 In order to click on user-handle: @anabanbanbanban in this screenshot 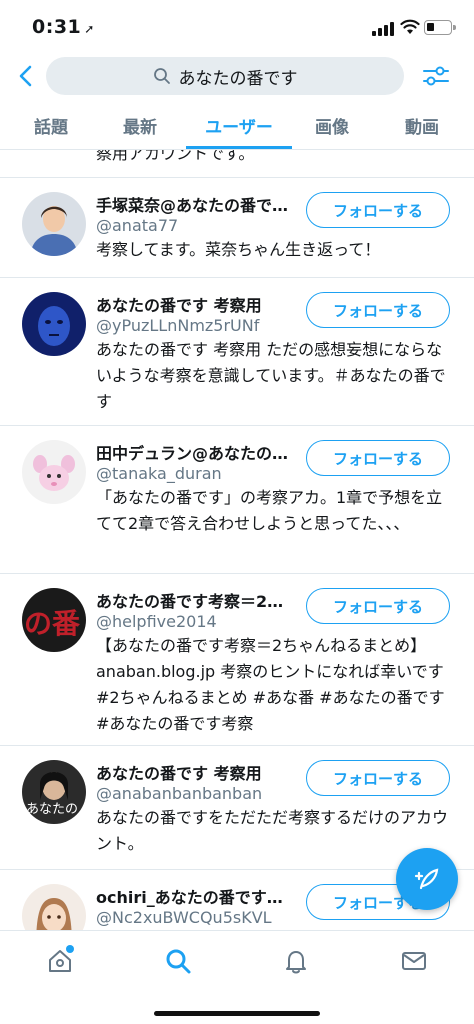, I will do `click(179, 793)`.